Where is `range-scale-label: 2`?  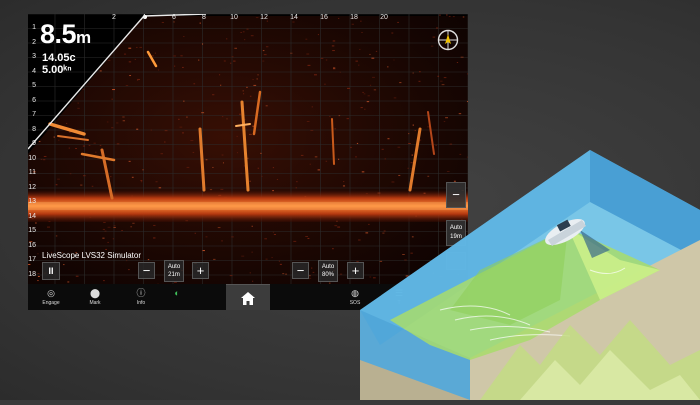 range-scale-label: 2 is located at coordinates (114, 17).